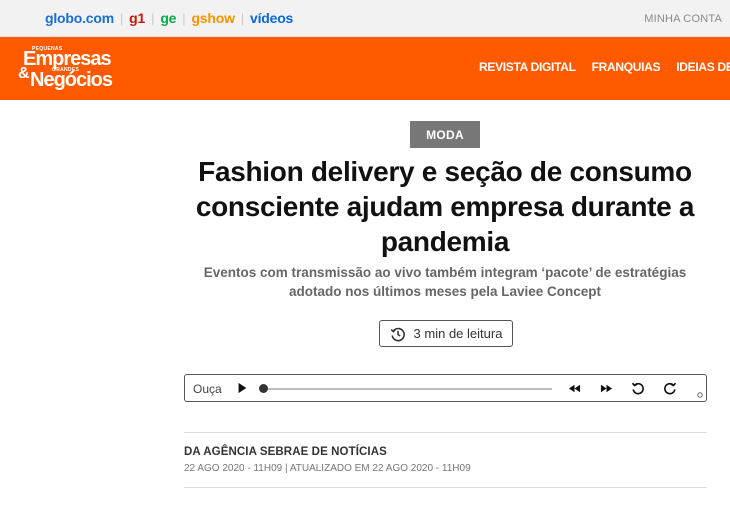 Image resolution: width=730 pixels, height=508 pixels. What do you see at coordinates (626, 67) in the screenshot?
I see `nav-item-franquias: FRANQUIAS` at bounding box center [626, 67].